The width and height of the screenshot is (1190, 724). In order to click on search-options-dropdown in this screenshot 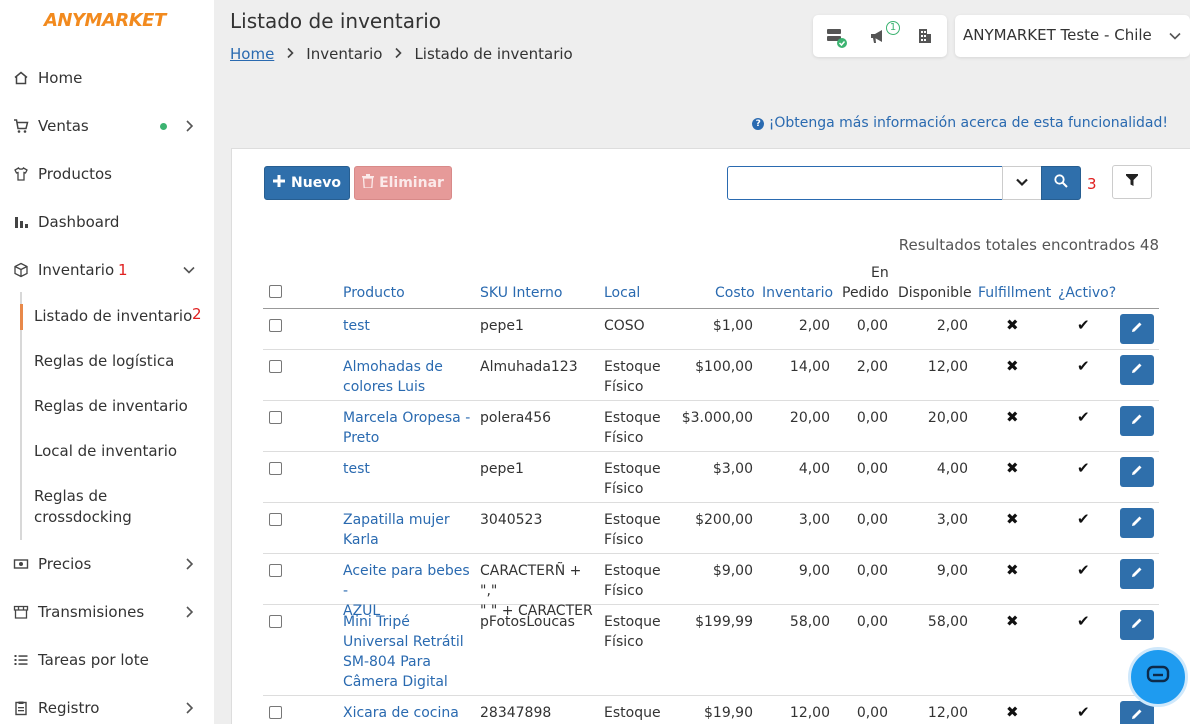, I will do `click(1022, 183)`.